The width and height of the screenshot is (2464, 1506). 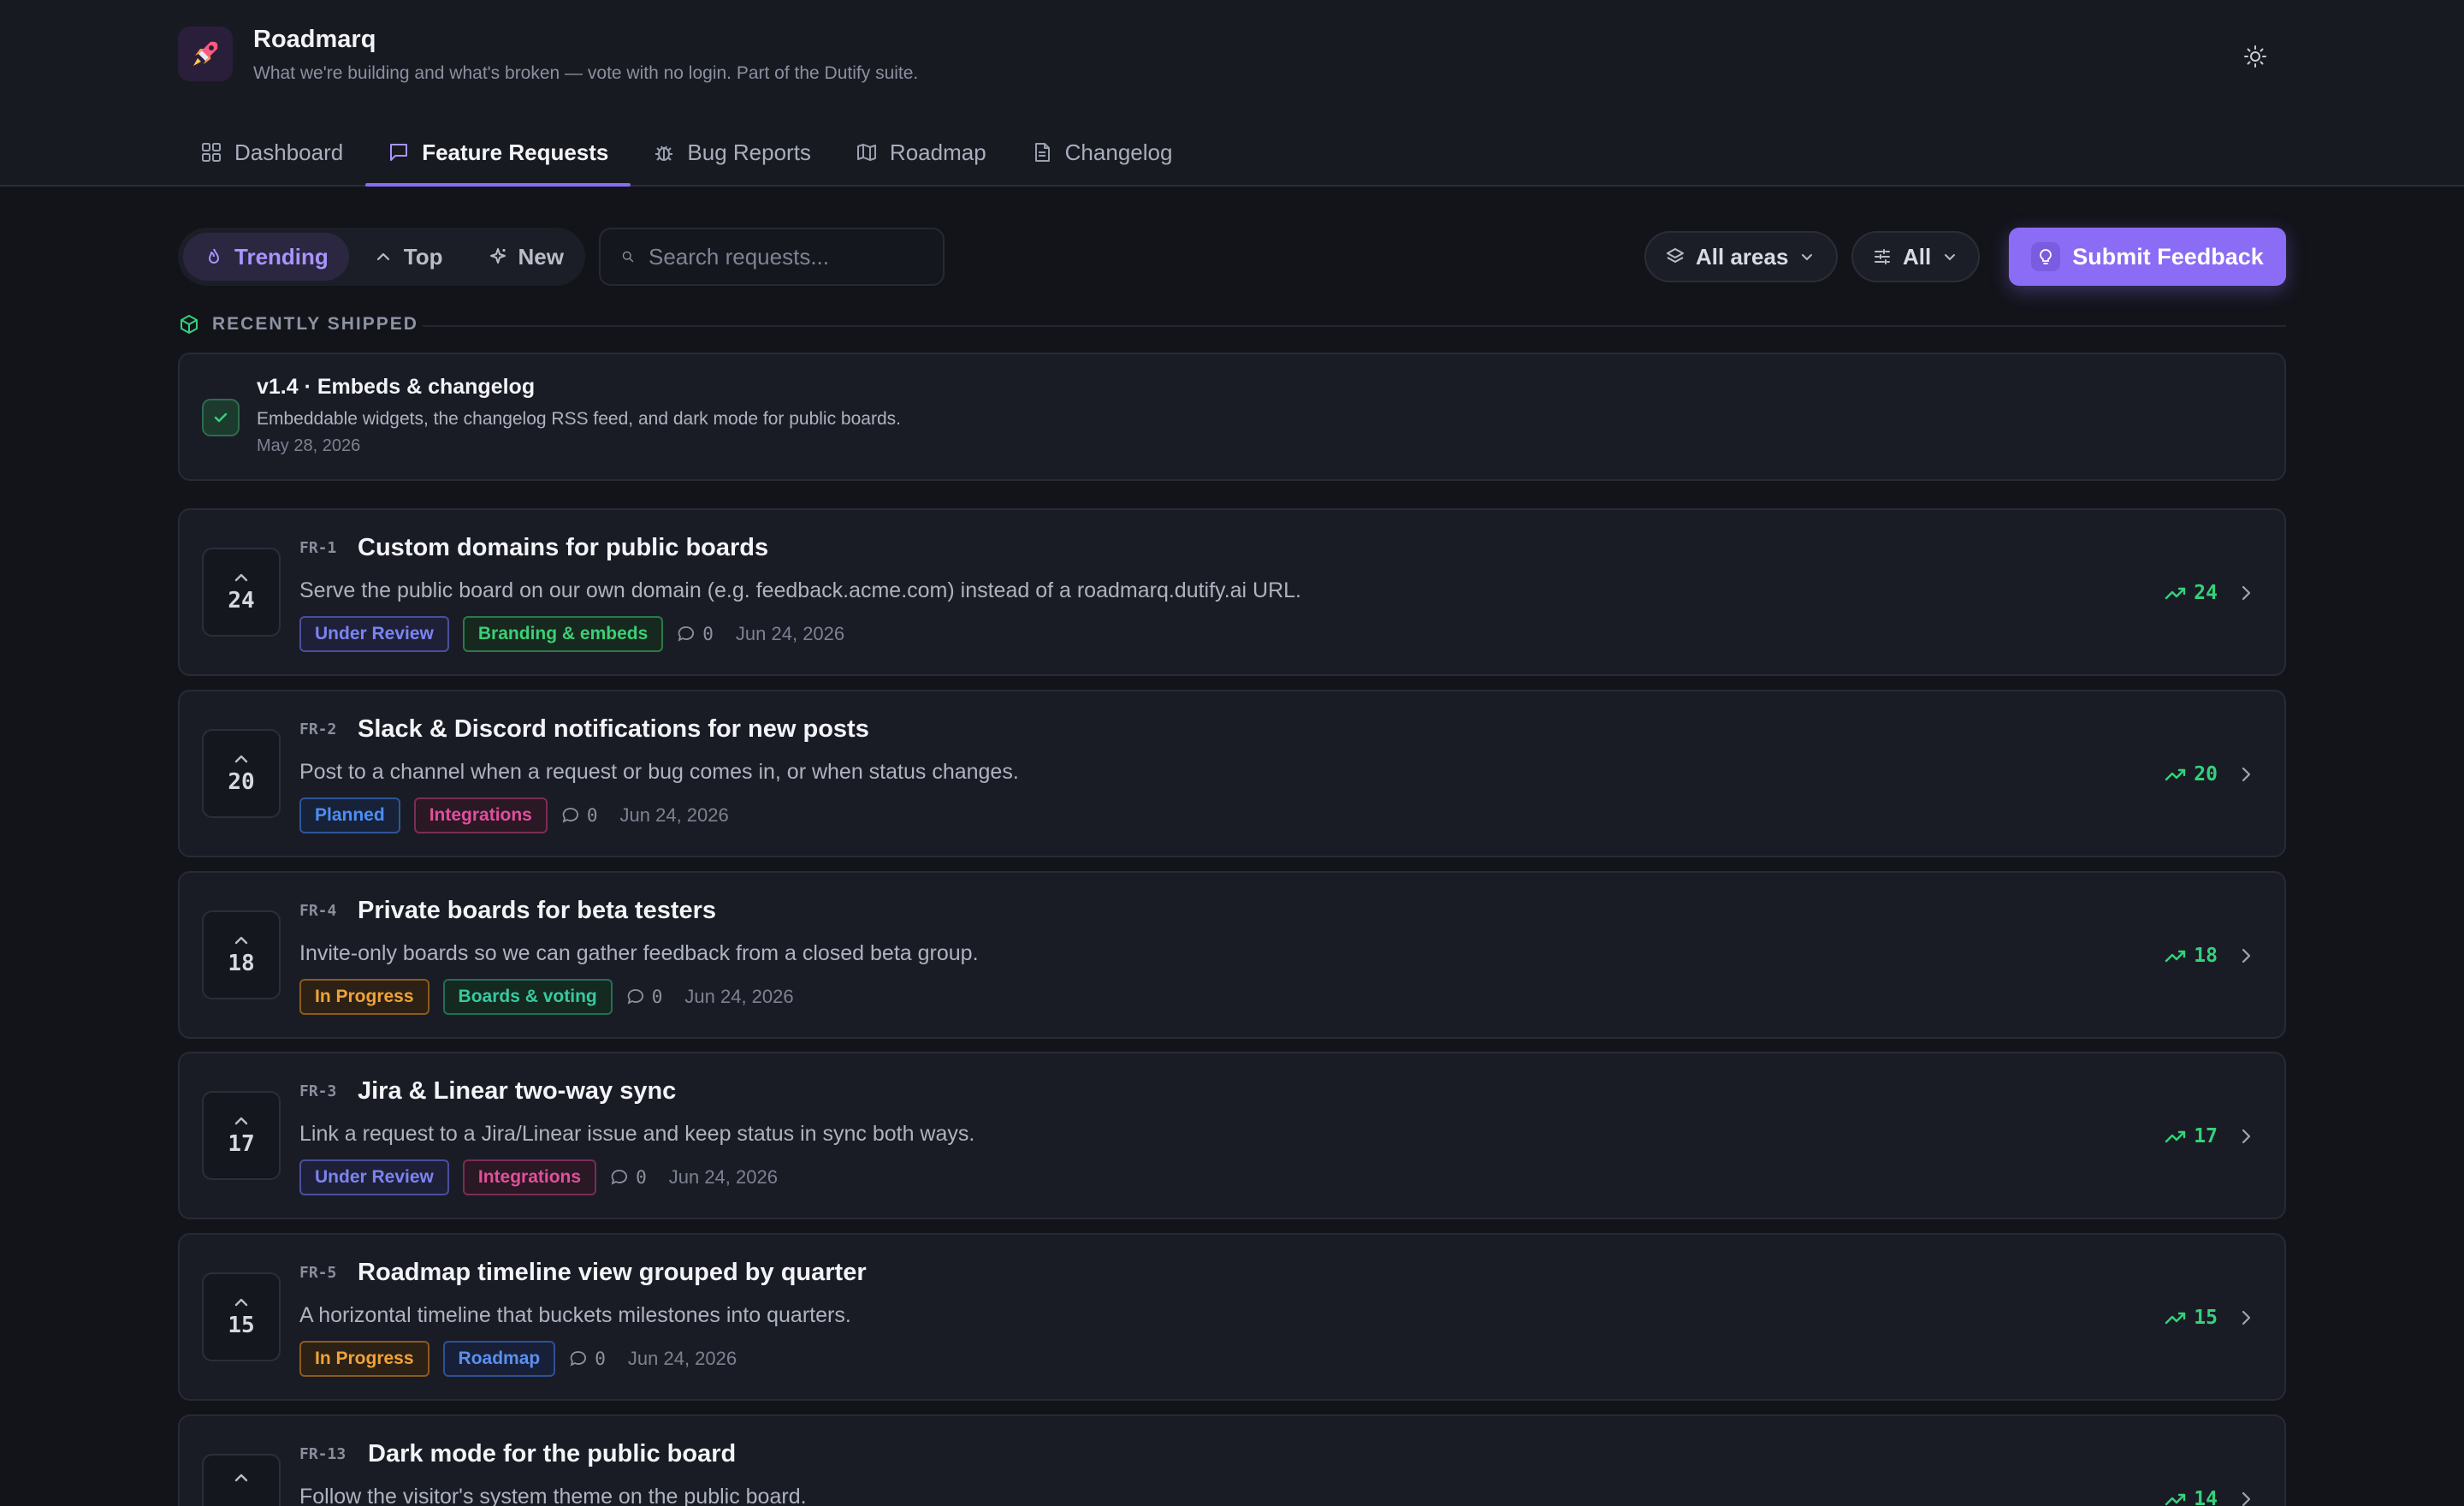 What do you see at coordinates (318, 729) in the screenshot?
I see `request-id: FR-2` at bounding box center [318, 729].